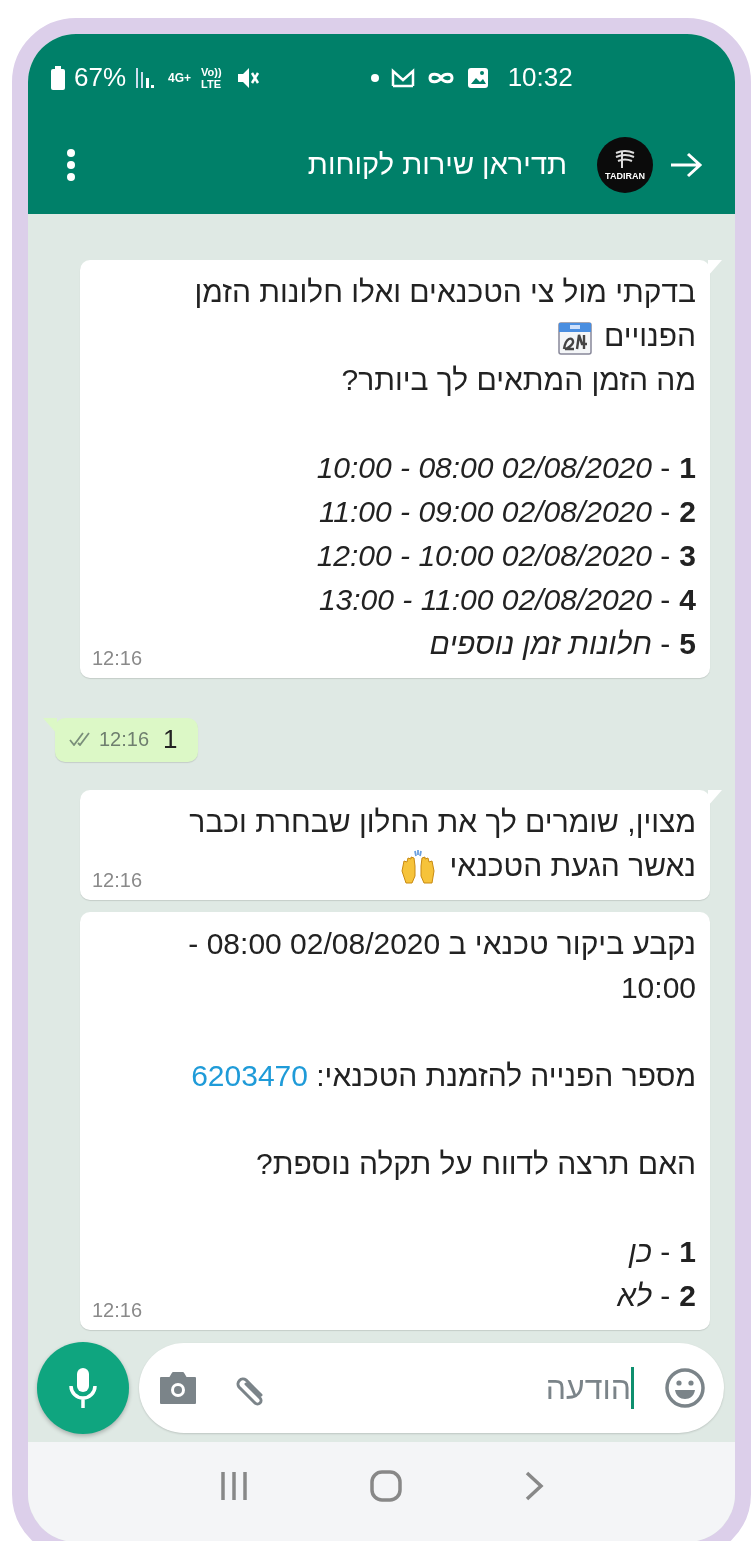 The width and height of the screenshot is (751, 1541). Describe the element at coordinates (211, 71) in the screenshot. I see `volte-label: Vo))` at that location.